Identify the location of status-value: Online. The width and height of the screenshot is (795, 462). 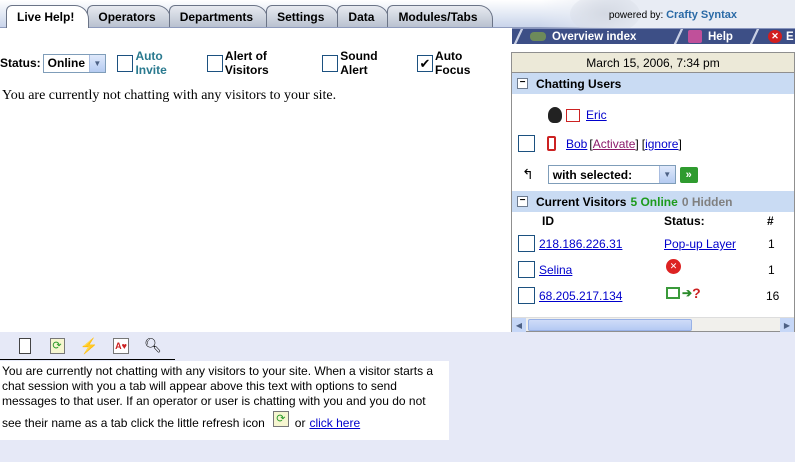
(66, 63).